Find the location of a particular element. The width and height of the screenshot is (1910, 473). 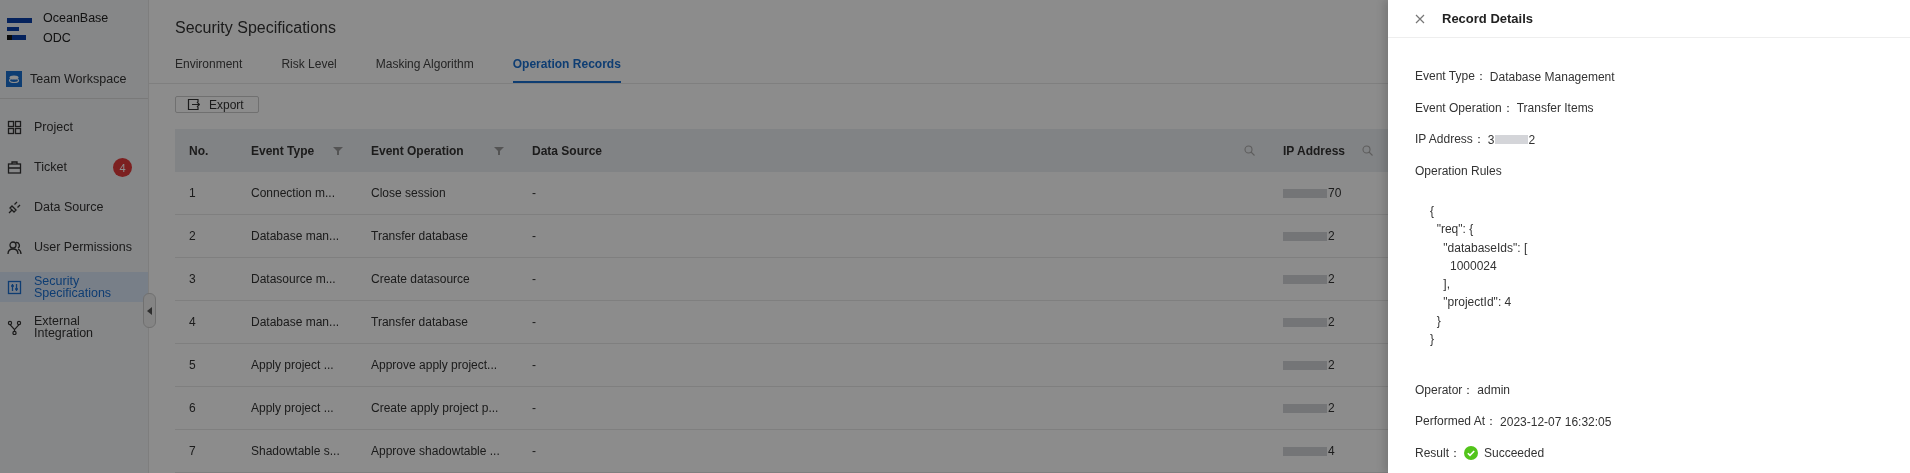

briefcase-icon is located at coordinates (14, 167).